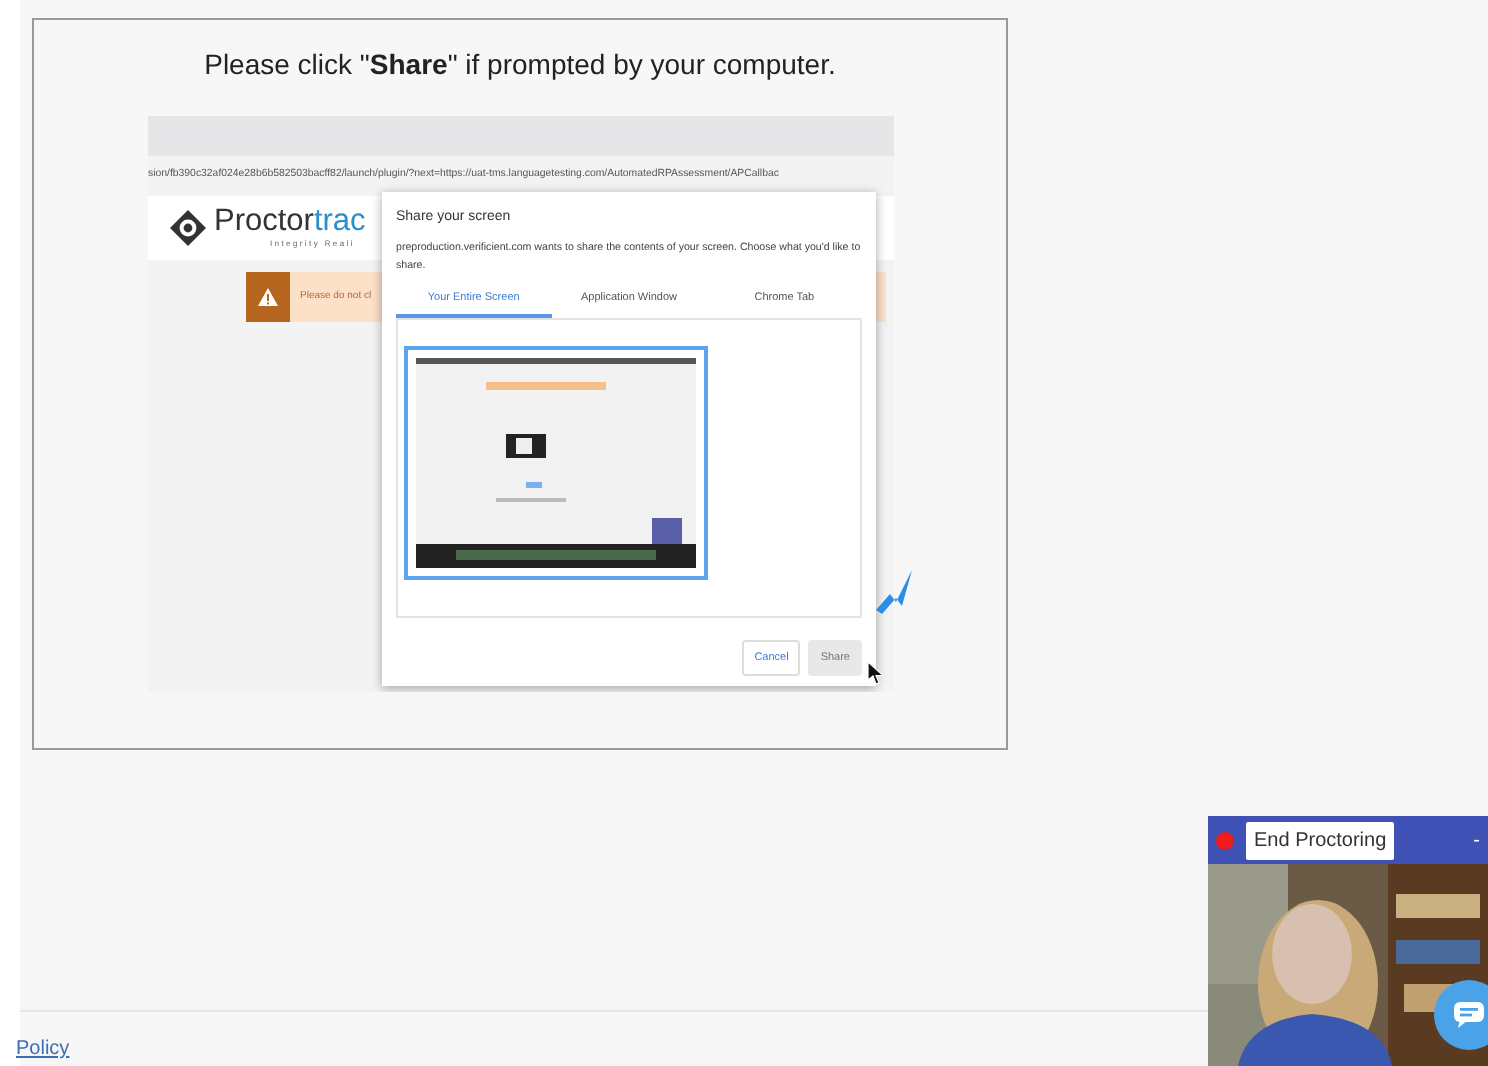  I want to click on eye-logo-icon, so click(188, 228).